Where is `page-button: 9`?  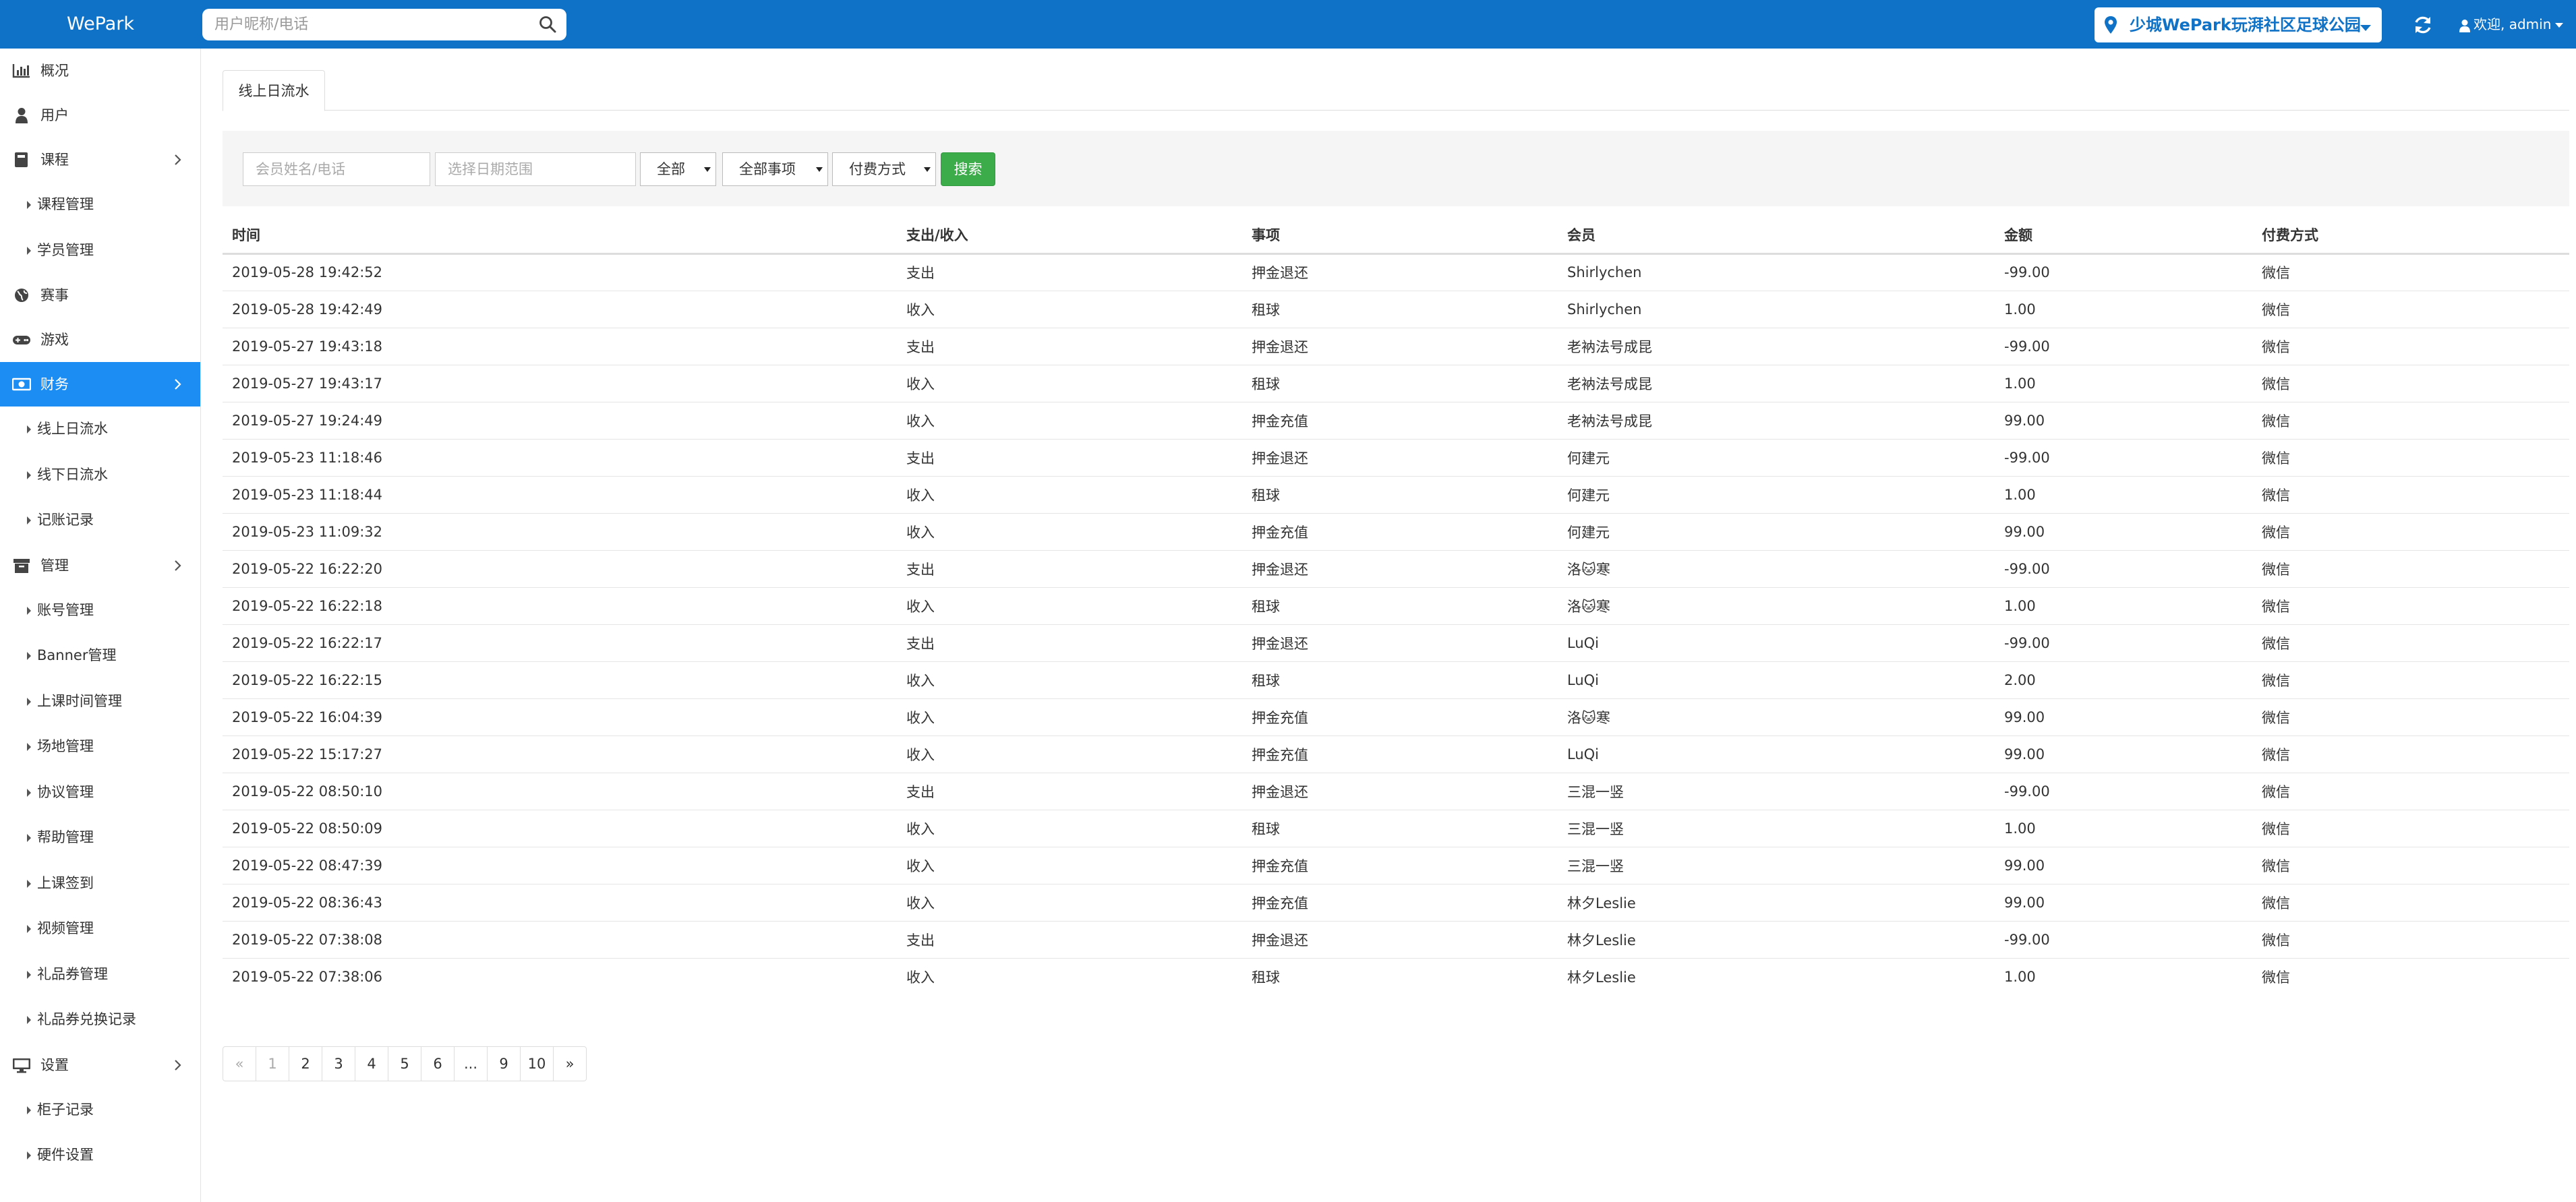
page-button: 9 is located at coordinates (504, 1064).